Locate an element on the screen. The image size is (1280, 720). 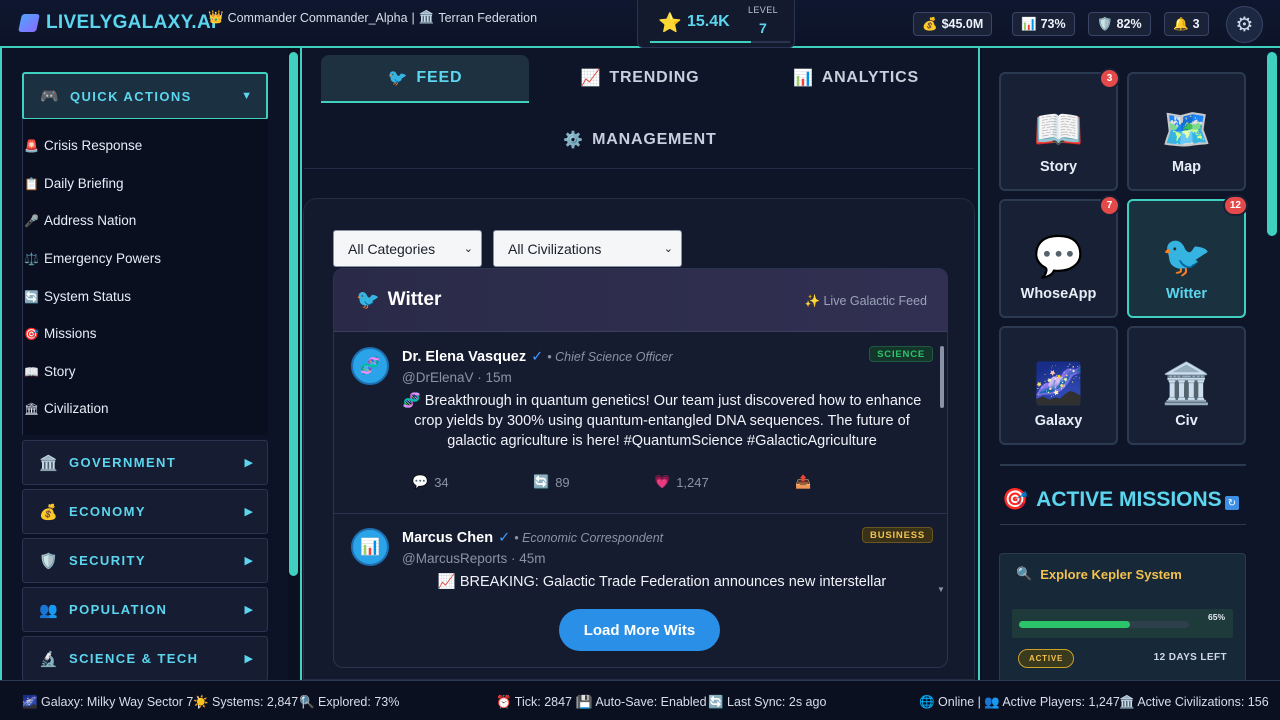
like-button: 💗 1,247 is located at coordinates (681, 482).